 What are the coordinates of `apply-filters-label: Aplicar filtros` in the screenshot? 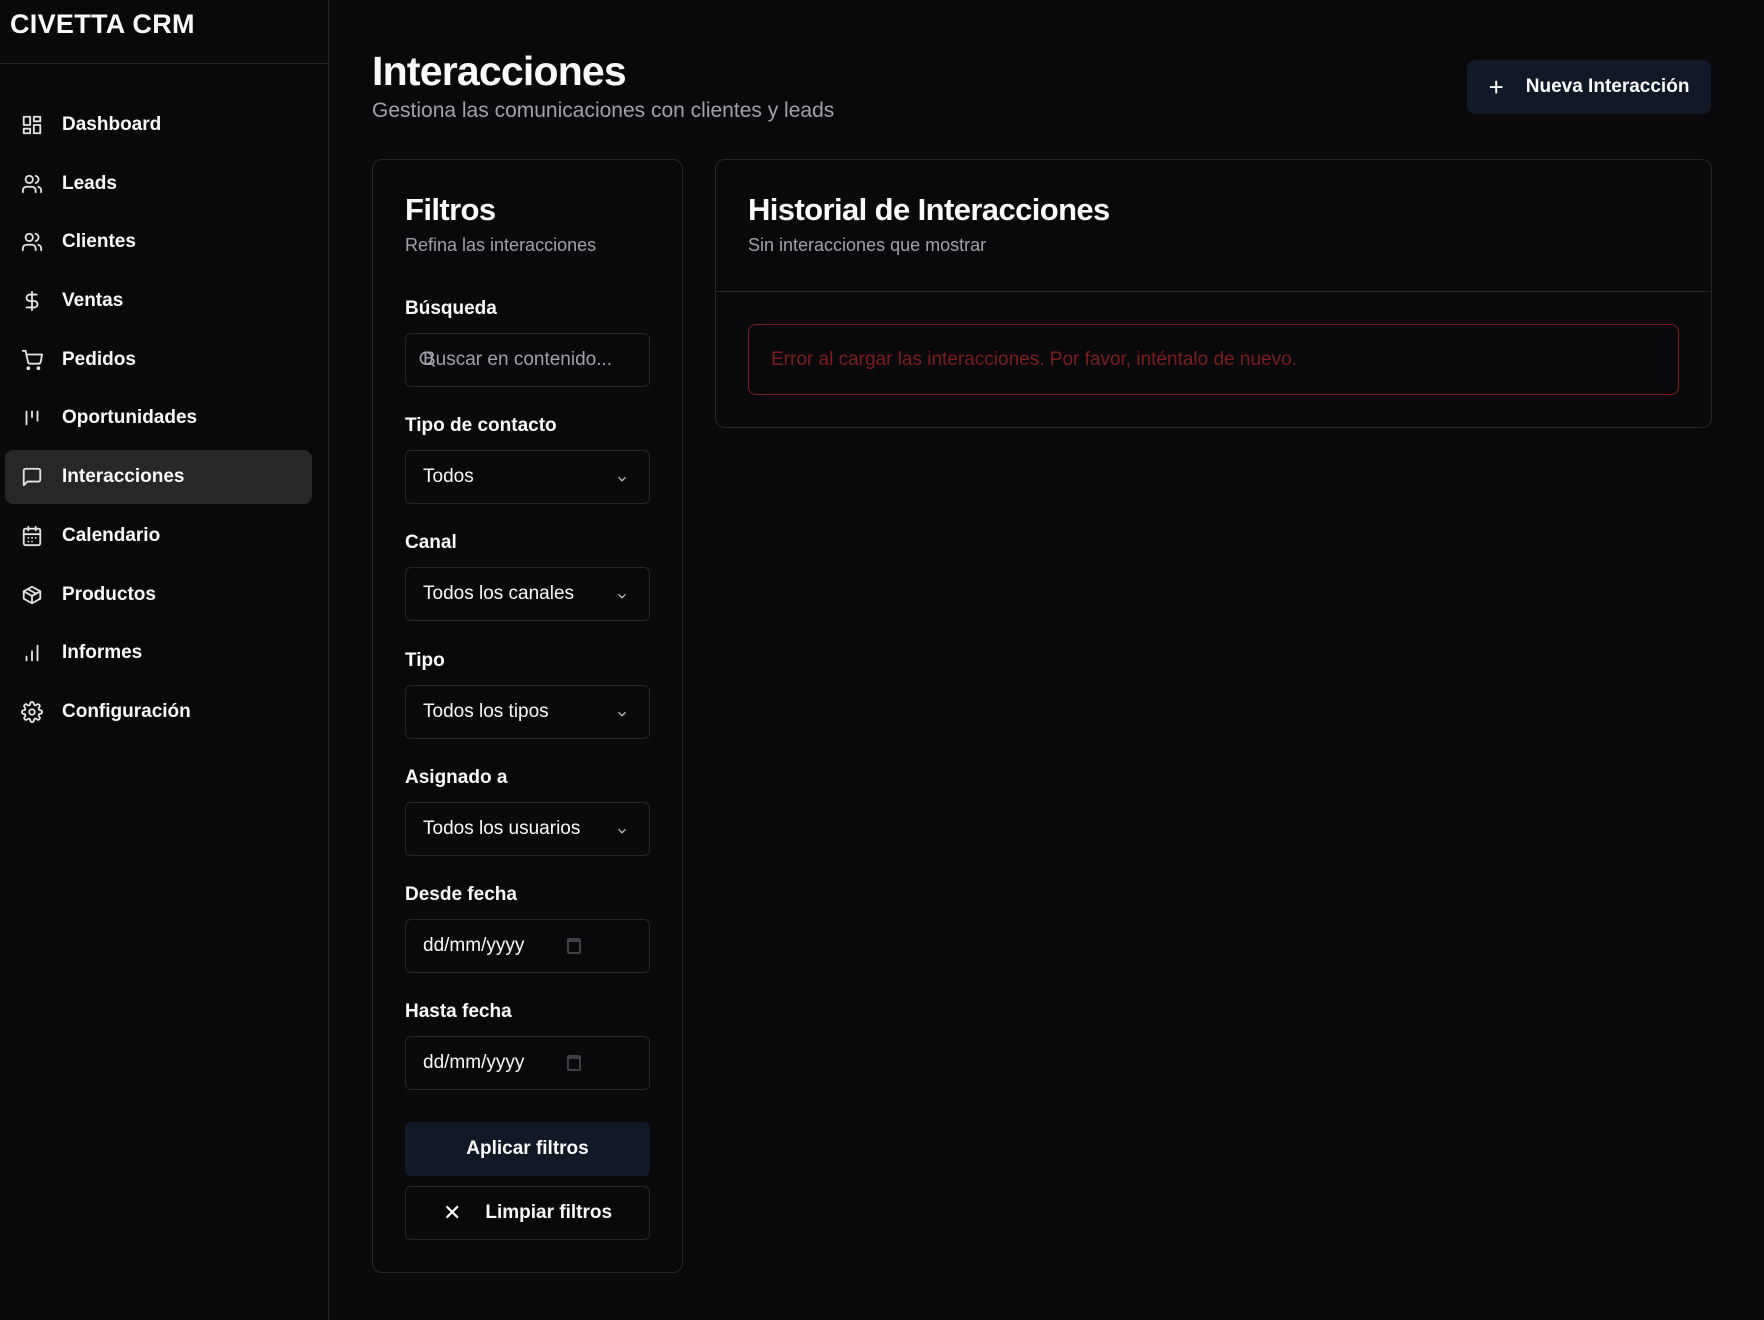 It's located at (527, 1148).